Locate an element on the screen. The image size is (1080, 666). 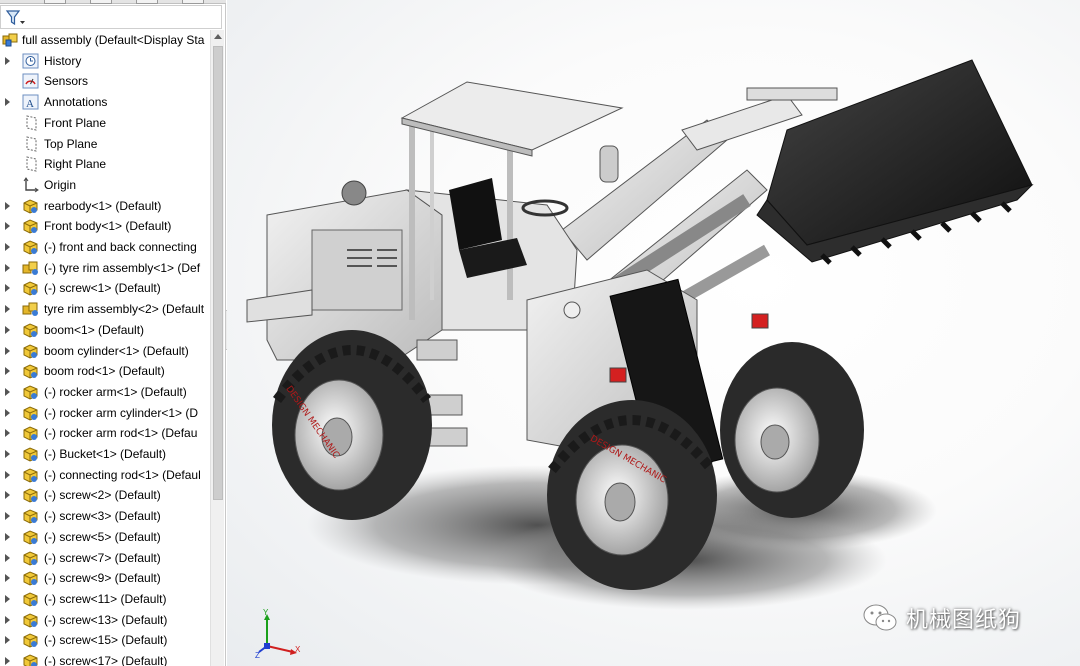
tree-item: (-) screw<1> (Default) is located at coordinates (105, 288).